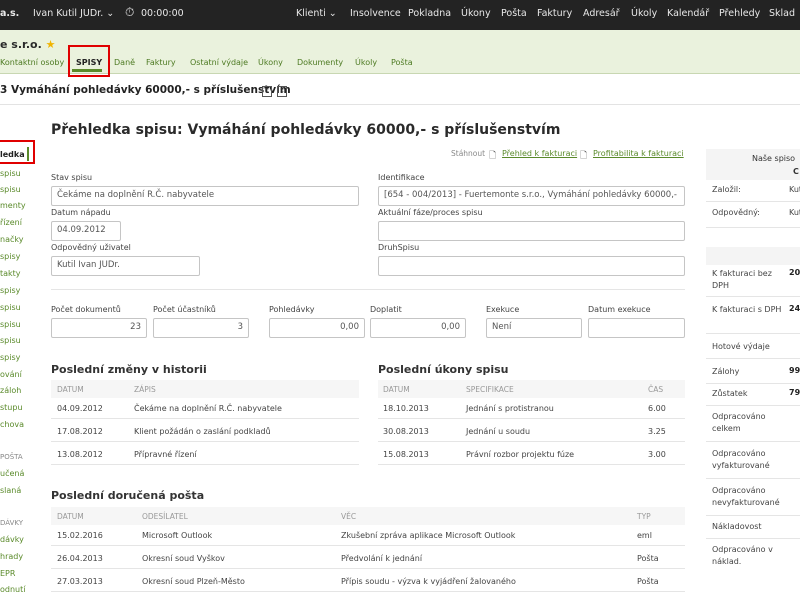 The width and height of the screenshot is (800, 600). Describe the element at coordinates (70, 516) in the screenshot. I see `posta-col-datum: DATUM` at that location.